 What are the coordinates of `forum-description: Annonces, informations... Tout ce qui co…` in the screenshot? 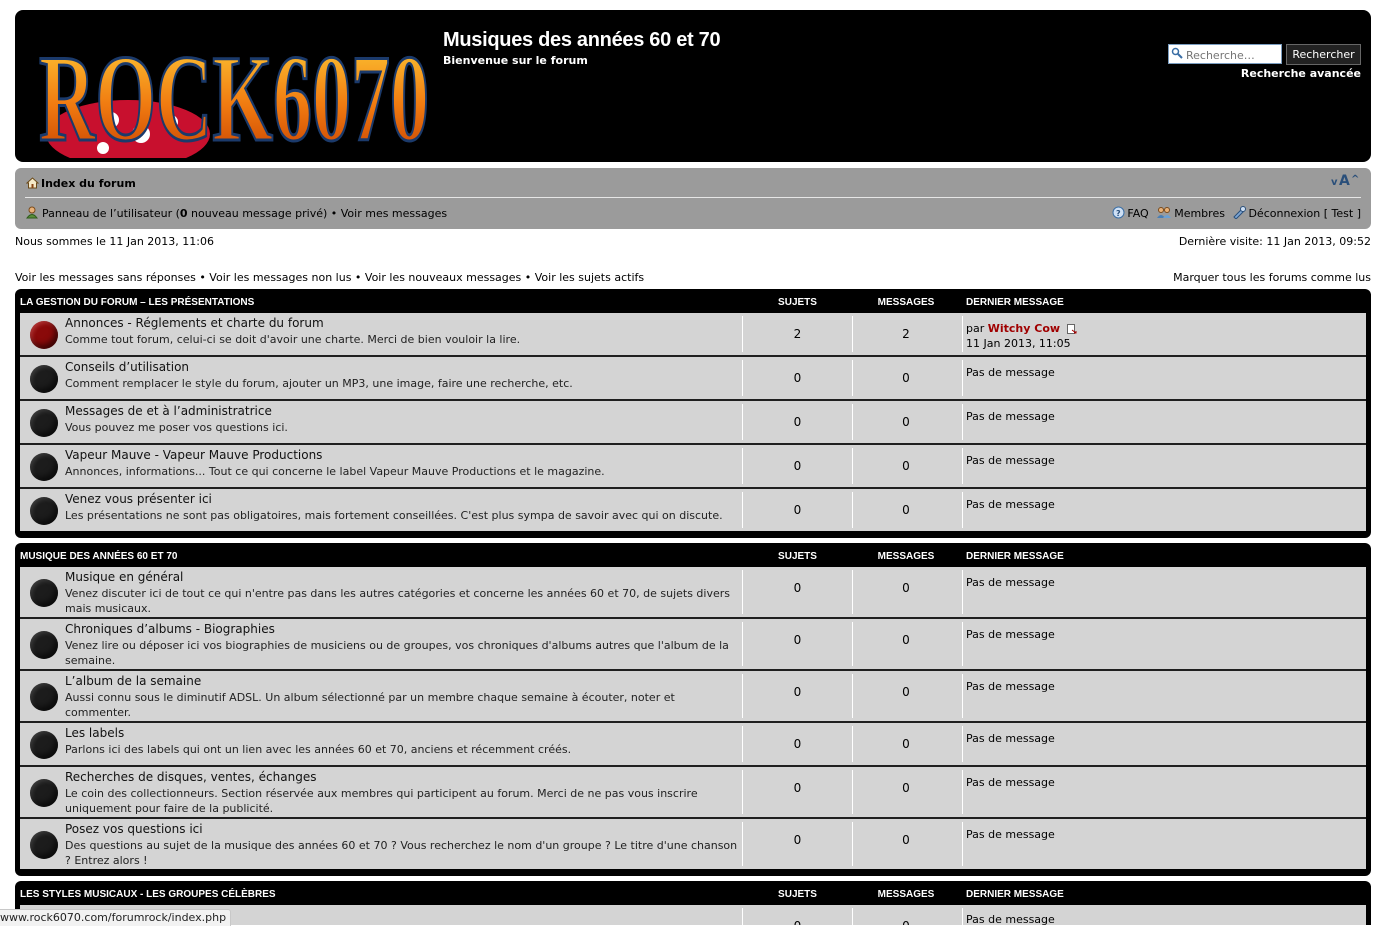 It's located at (335, 471).